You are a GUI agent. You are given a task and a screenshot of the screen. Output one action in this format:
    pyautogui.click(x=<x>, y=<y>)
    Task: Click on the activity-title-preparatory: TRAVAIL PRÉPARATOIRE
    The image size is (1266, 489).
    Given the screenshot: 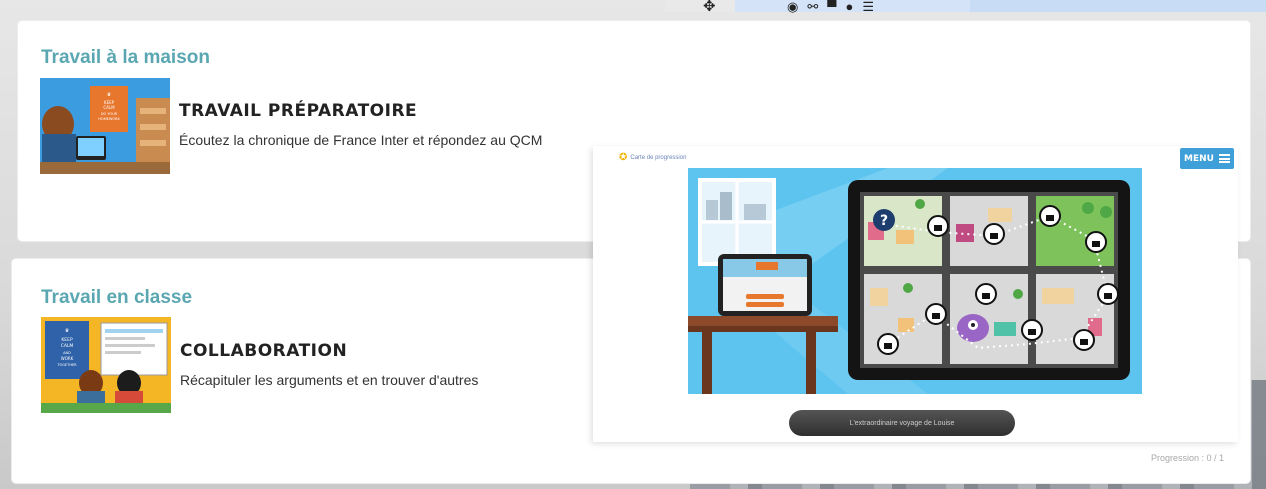 What is the action you would take?
    pyautogui.click(x=298, y=111)
    